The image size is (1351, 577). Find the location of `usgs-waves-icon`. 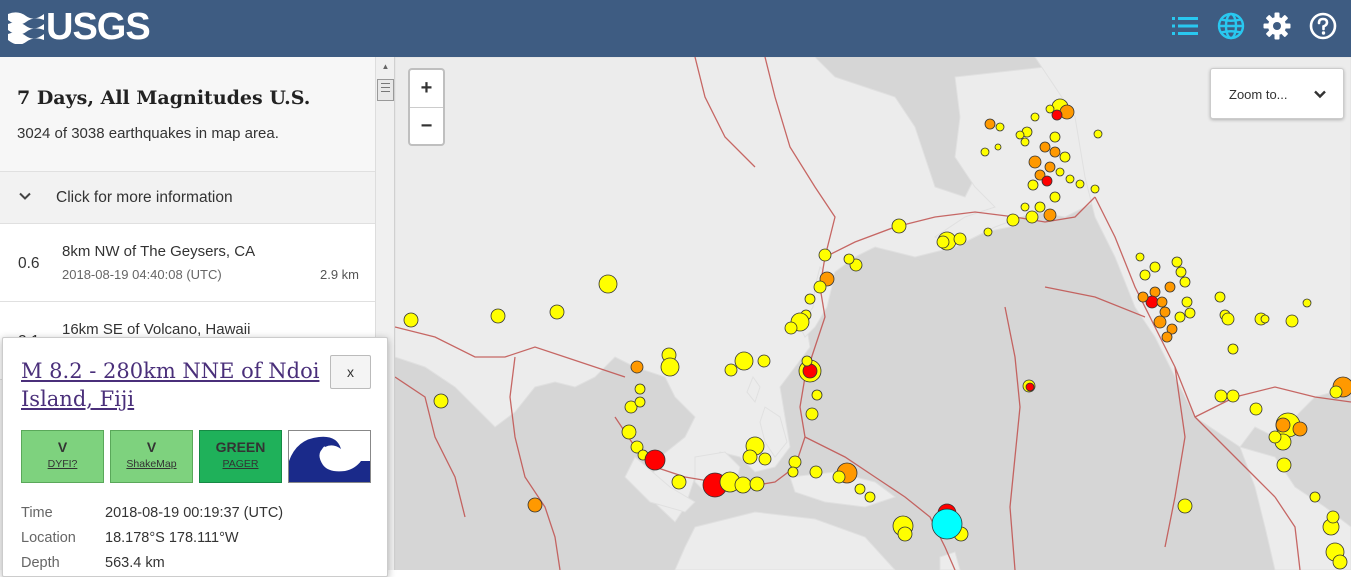

usgs-waves-icon is located at coordinates (26, 28).